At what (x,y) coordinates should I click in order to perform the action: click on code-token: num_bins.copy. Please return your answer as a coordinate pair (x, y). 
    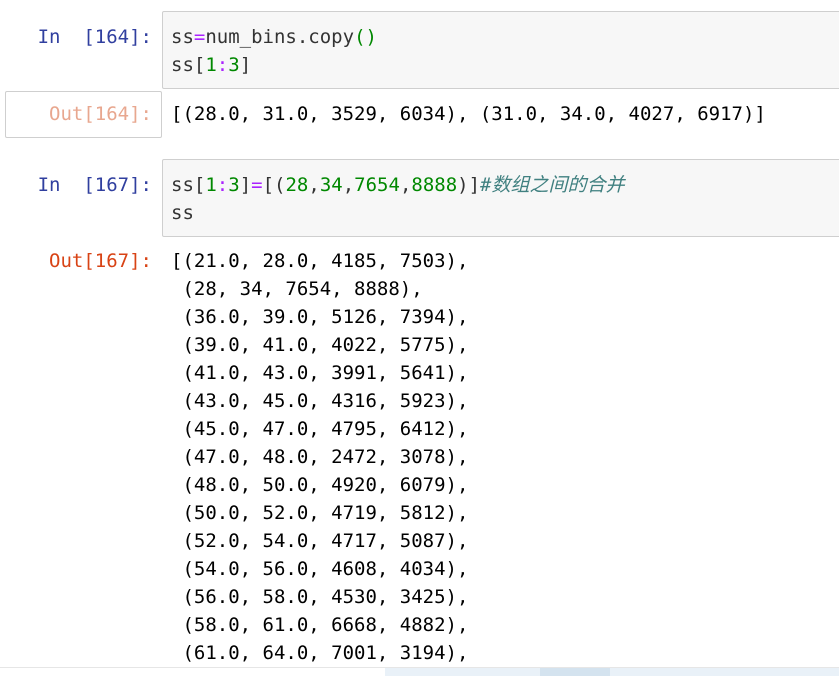
    Looking at the image, I should click on (280, 37).